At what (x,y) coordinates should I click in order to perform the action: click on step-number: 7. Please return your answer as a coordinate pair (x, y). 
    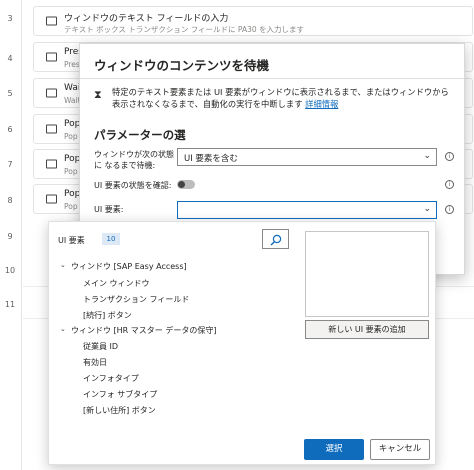
    Looking at the image, I should click on (10, 164).